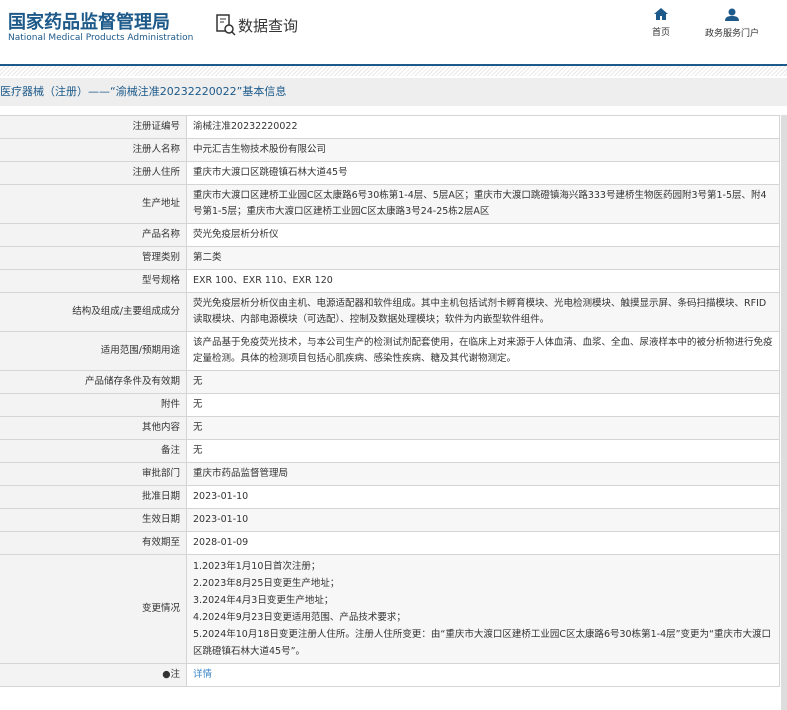 This screenshot has width=787, height=710. What do you see at coordinates (93, 520) in the screenshot?
I see `row-label: 生效日期` at bounding box center [93, 520].